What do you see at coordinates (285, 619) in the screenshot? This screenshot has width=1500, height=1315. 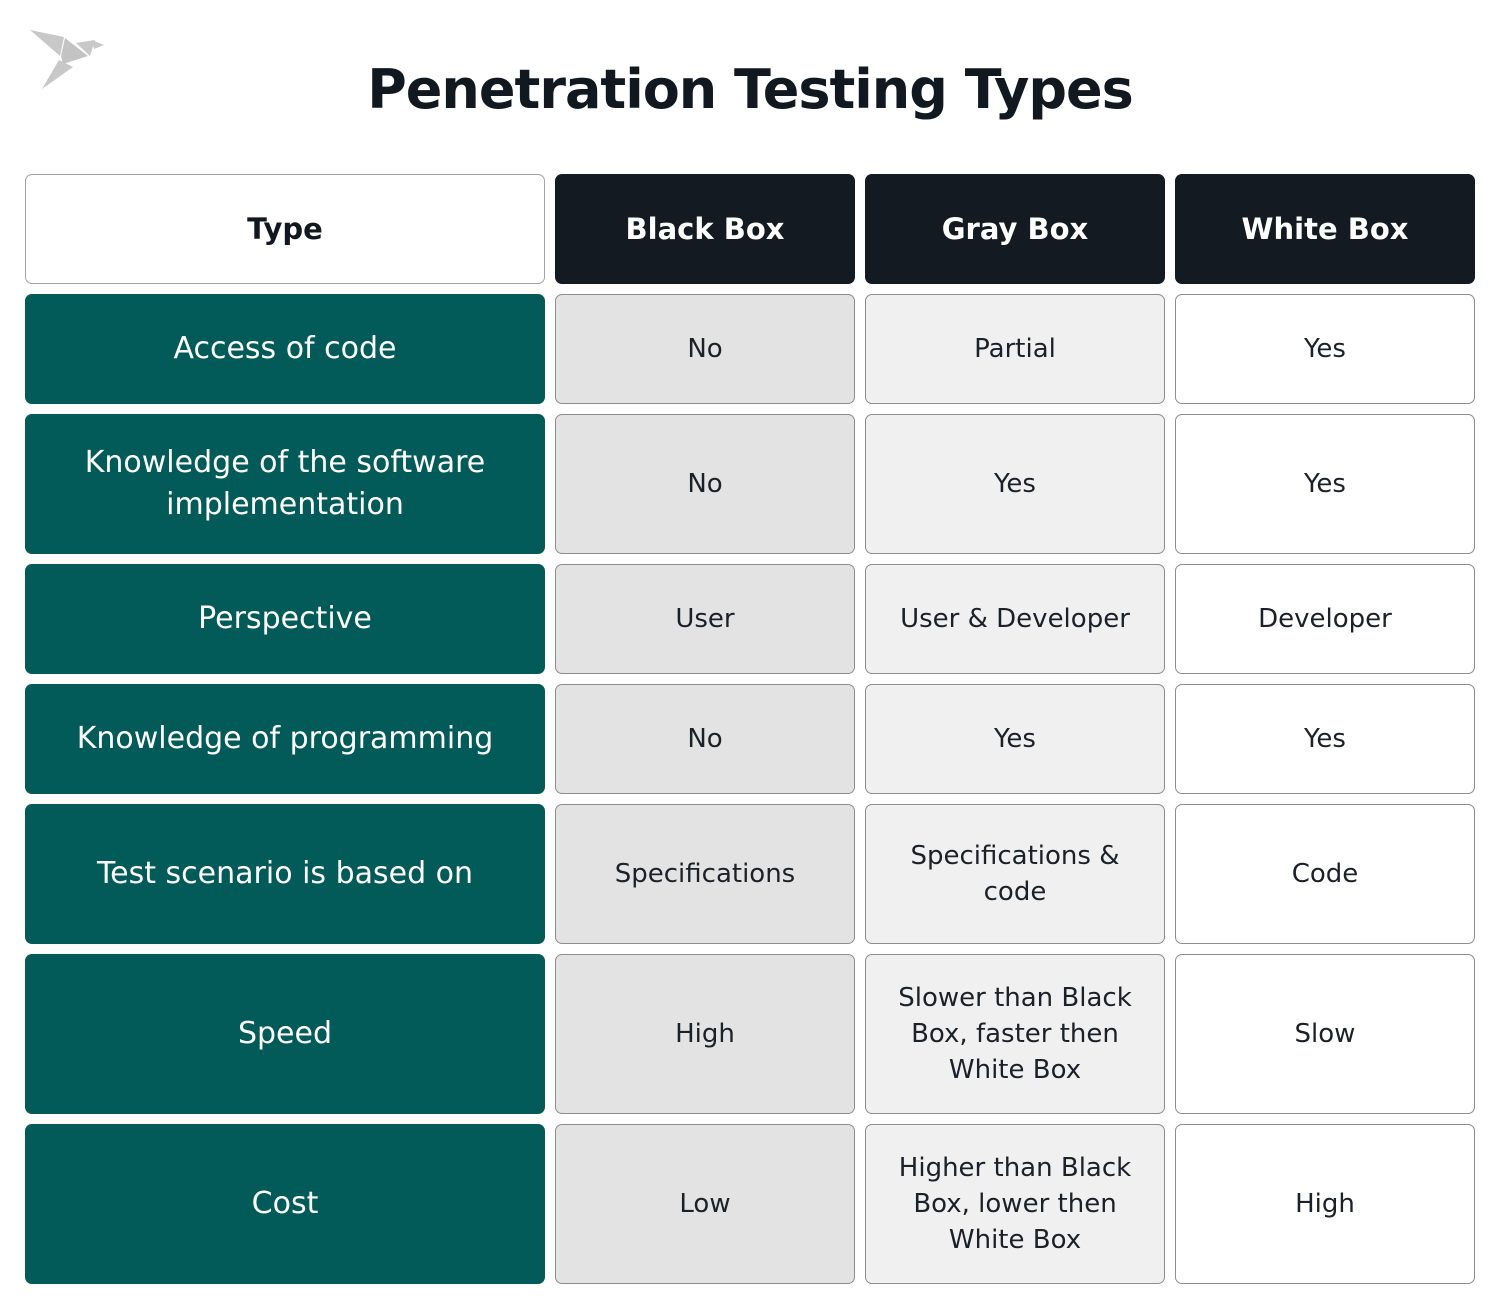 I see `row-label: Perspective` at bounding box center [285, 619].